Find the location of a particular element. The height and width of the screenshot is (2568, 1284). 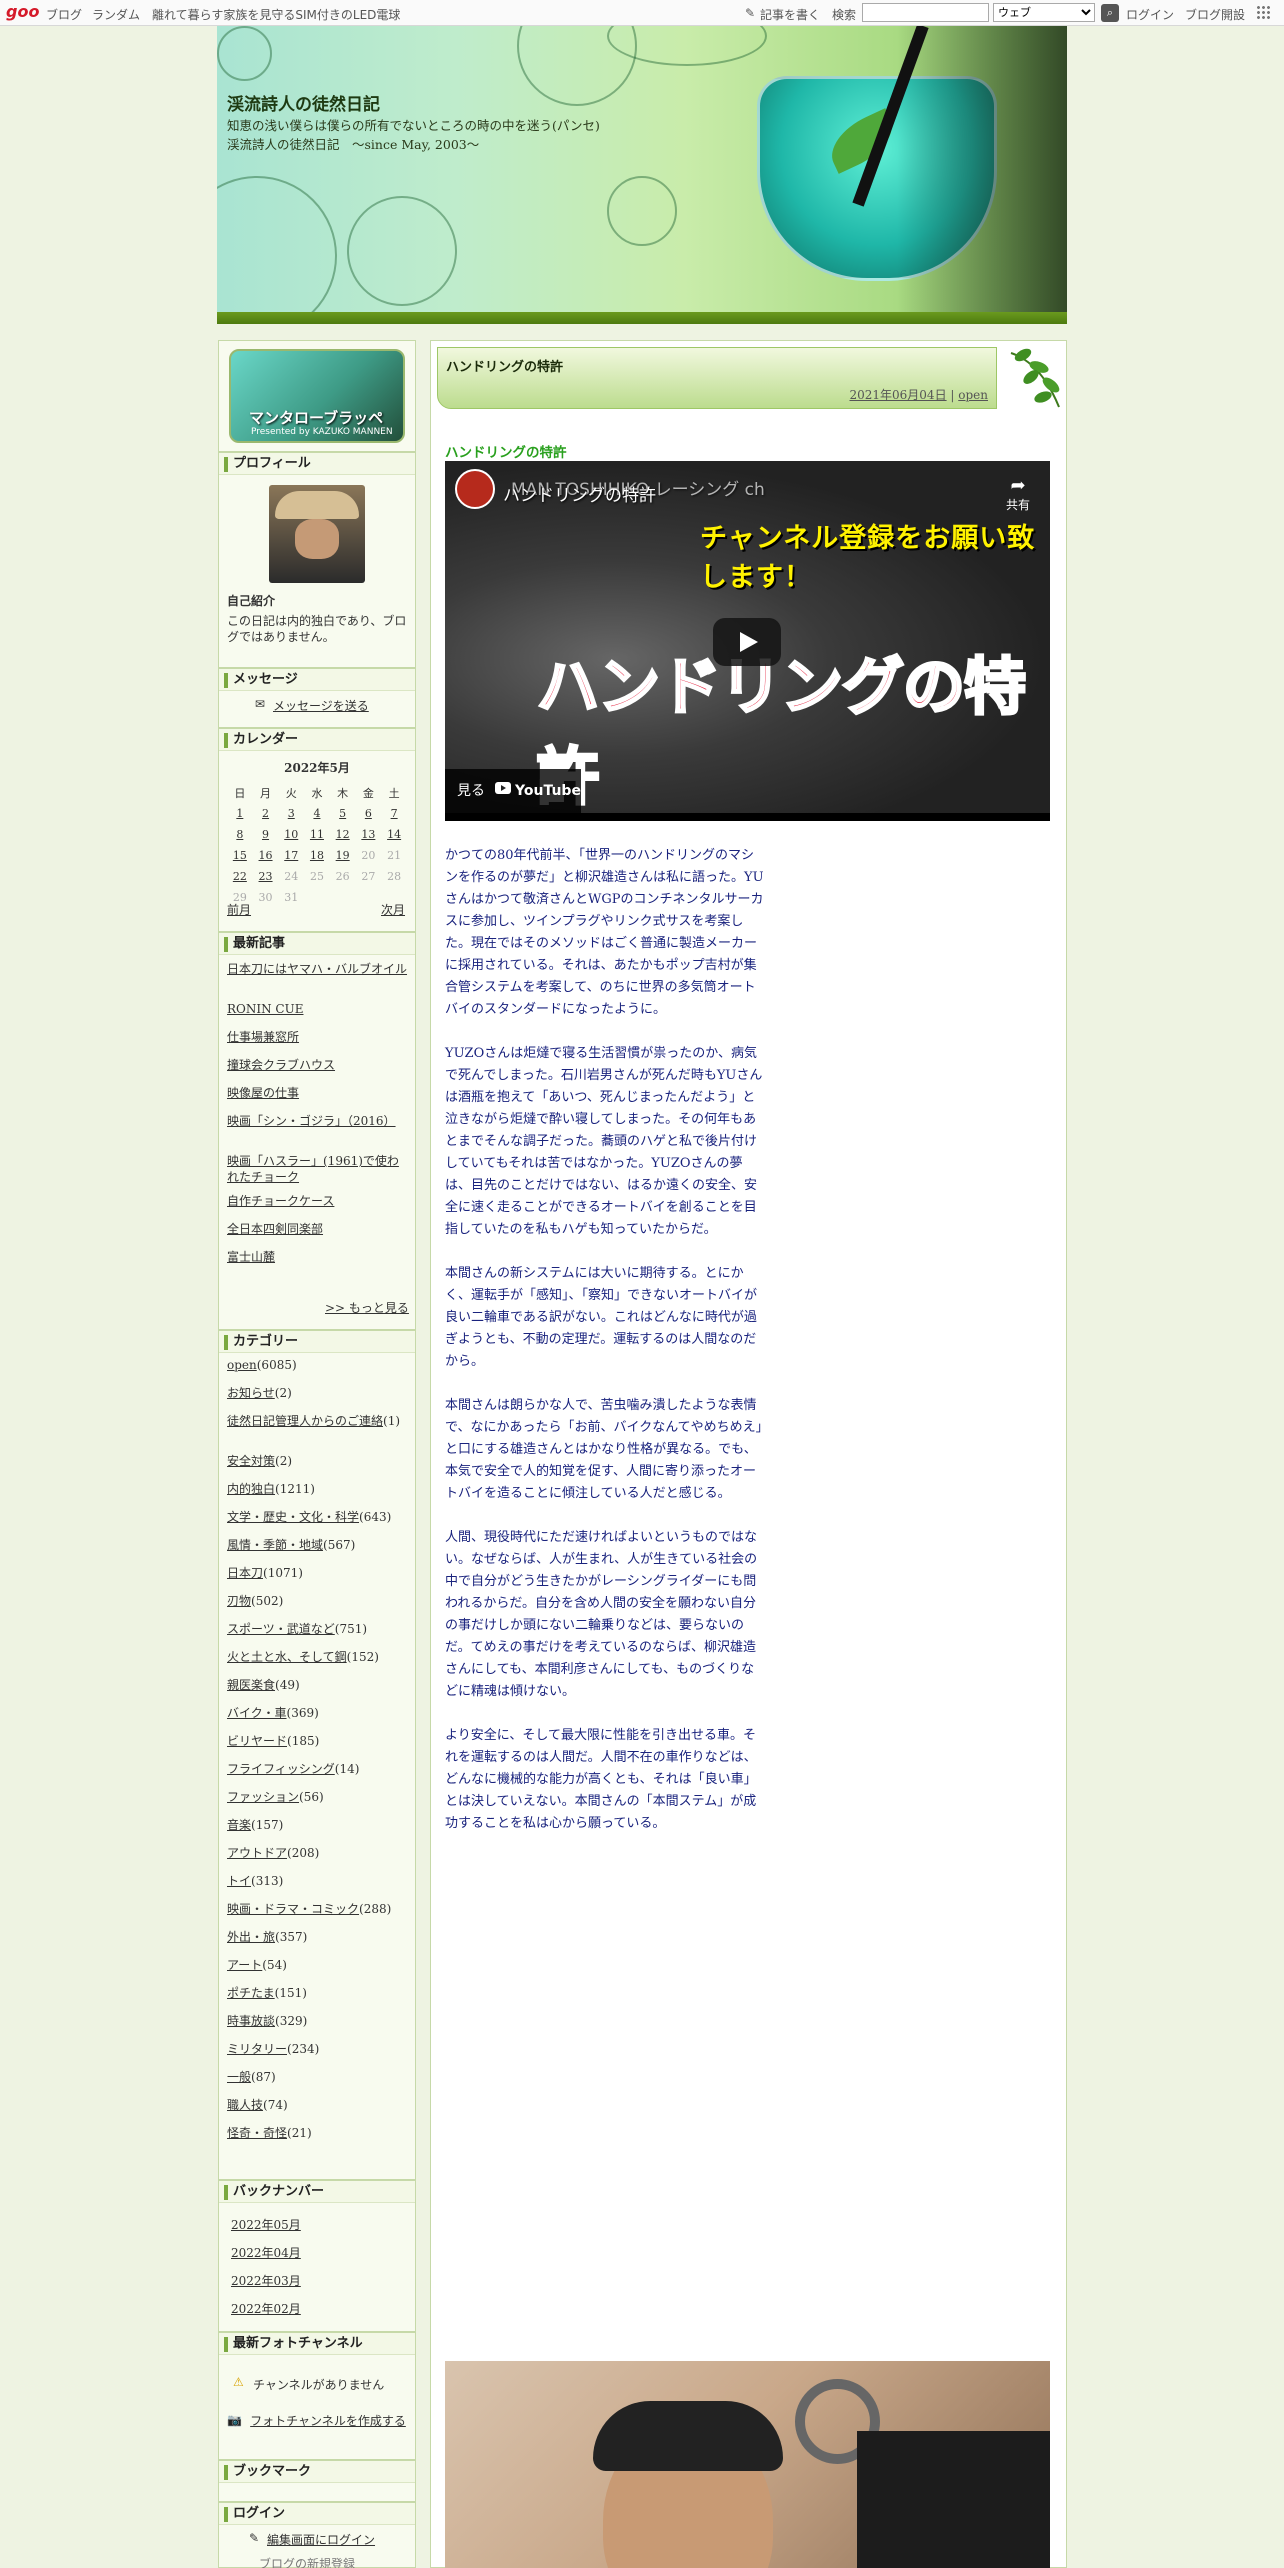

calendar-day: 23 is located at coordinates (266, 876).